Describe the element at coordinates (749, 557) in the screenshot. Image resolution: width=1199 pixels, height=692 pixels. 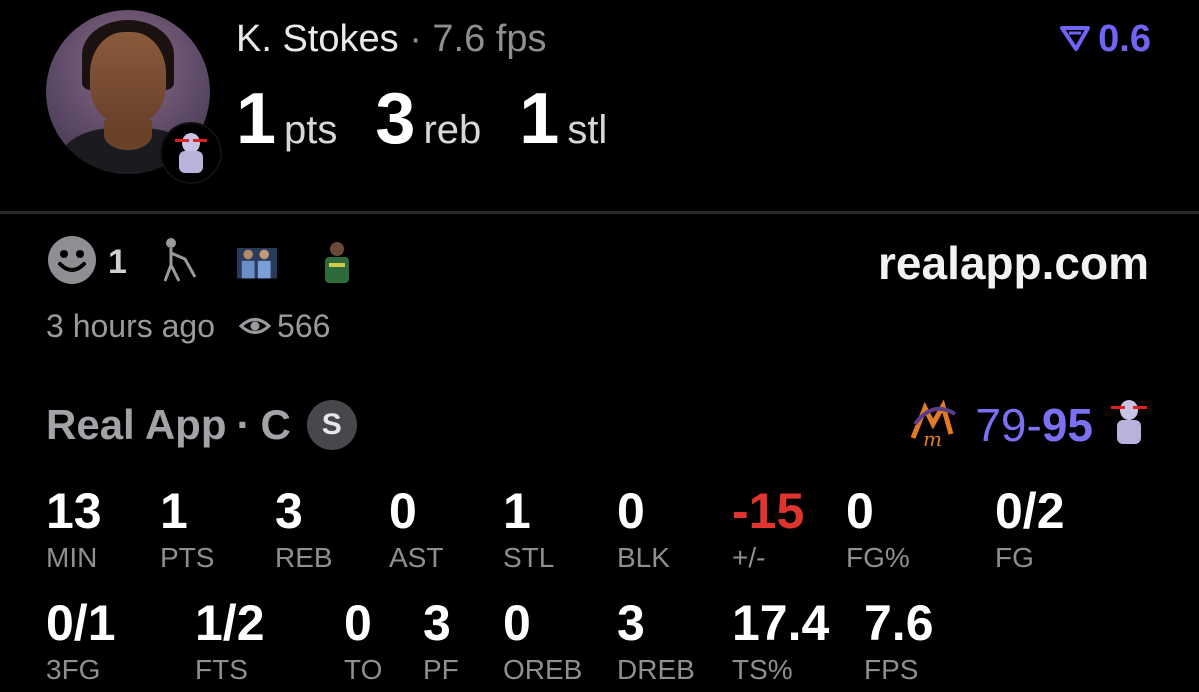
I see `stat-label: +/-` at that location.